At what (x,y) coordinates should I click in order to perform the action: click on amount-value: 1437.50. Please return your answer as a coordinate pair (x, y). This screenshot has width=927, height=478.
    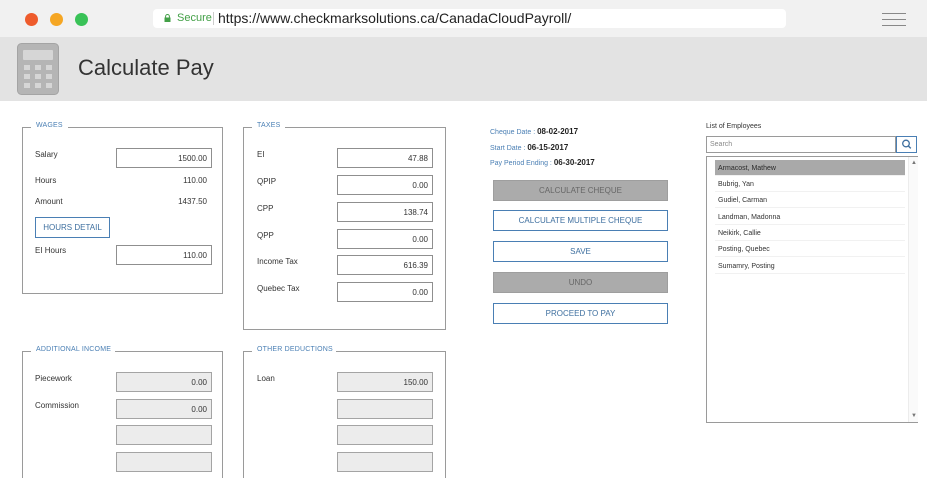
    Looking at the image, I should click on (192, 201).